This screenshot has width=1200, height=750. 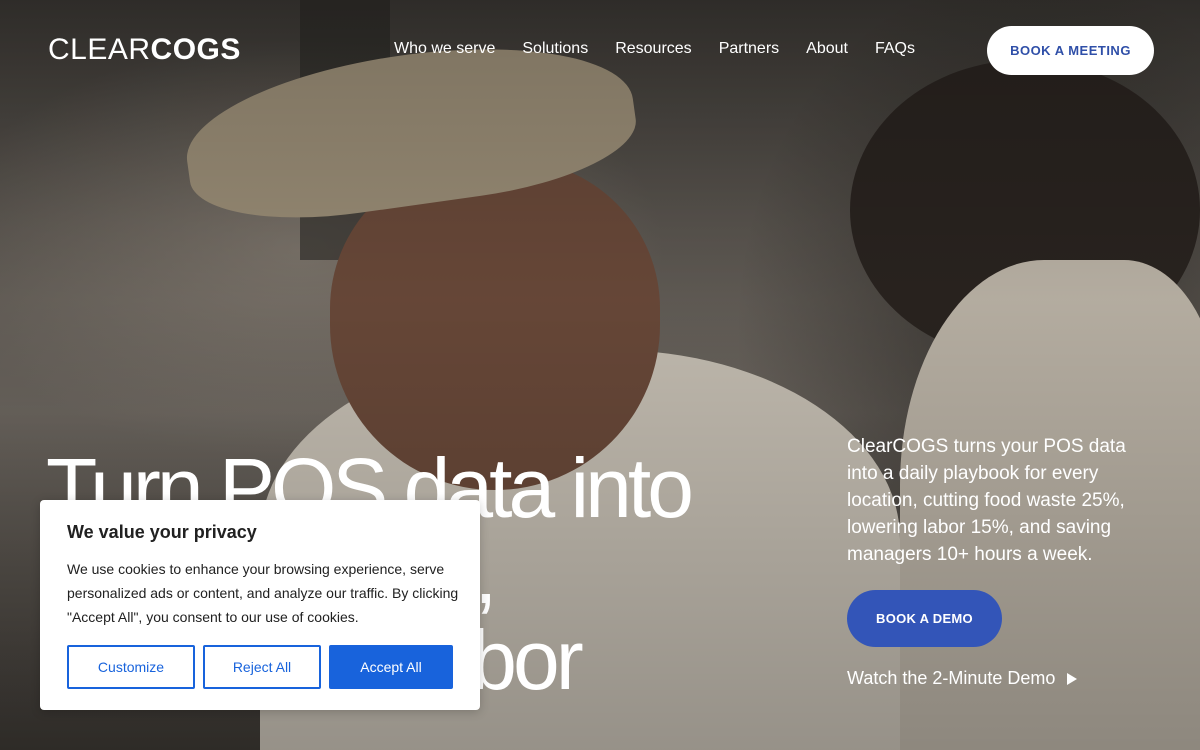 I want to click on cookie-banner-title: We value your privacy, so click(x=162, y=532).